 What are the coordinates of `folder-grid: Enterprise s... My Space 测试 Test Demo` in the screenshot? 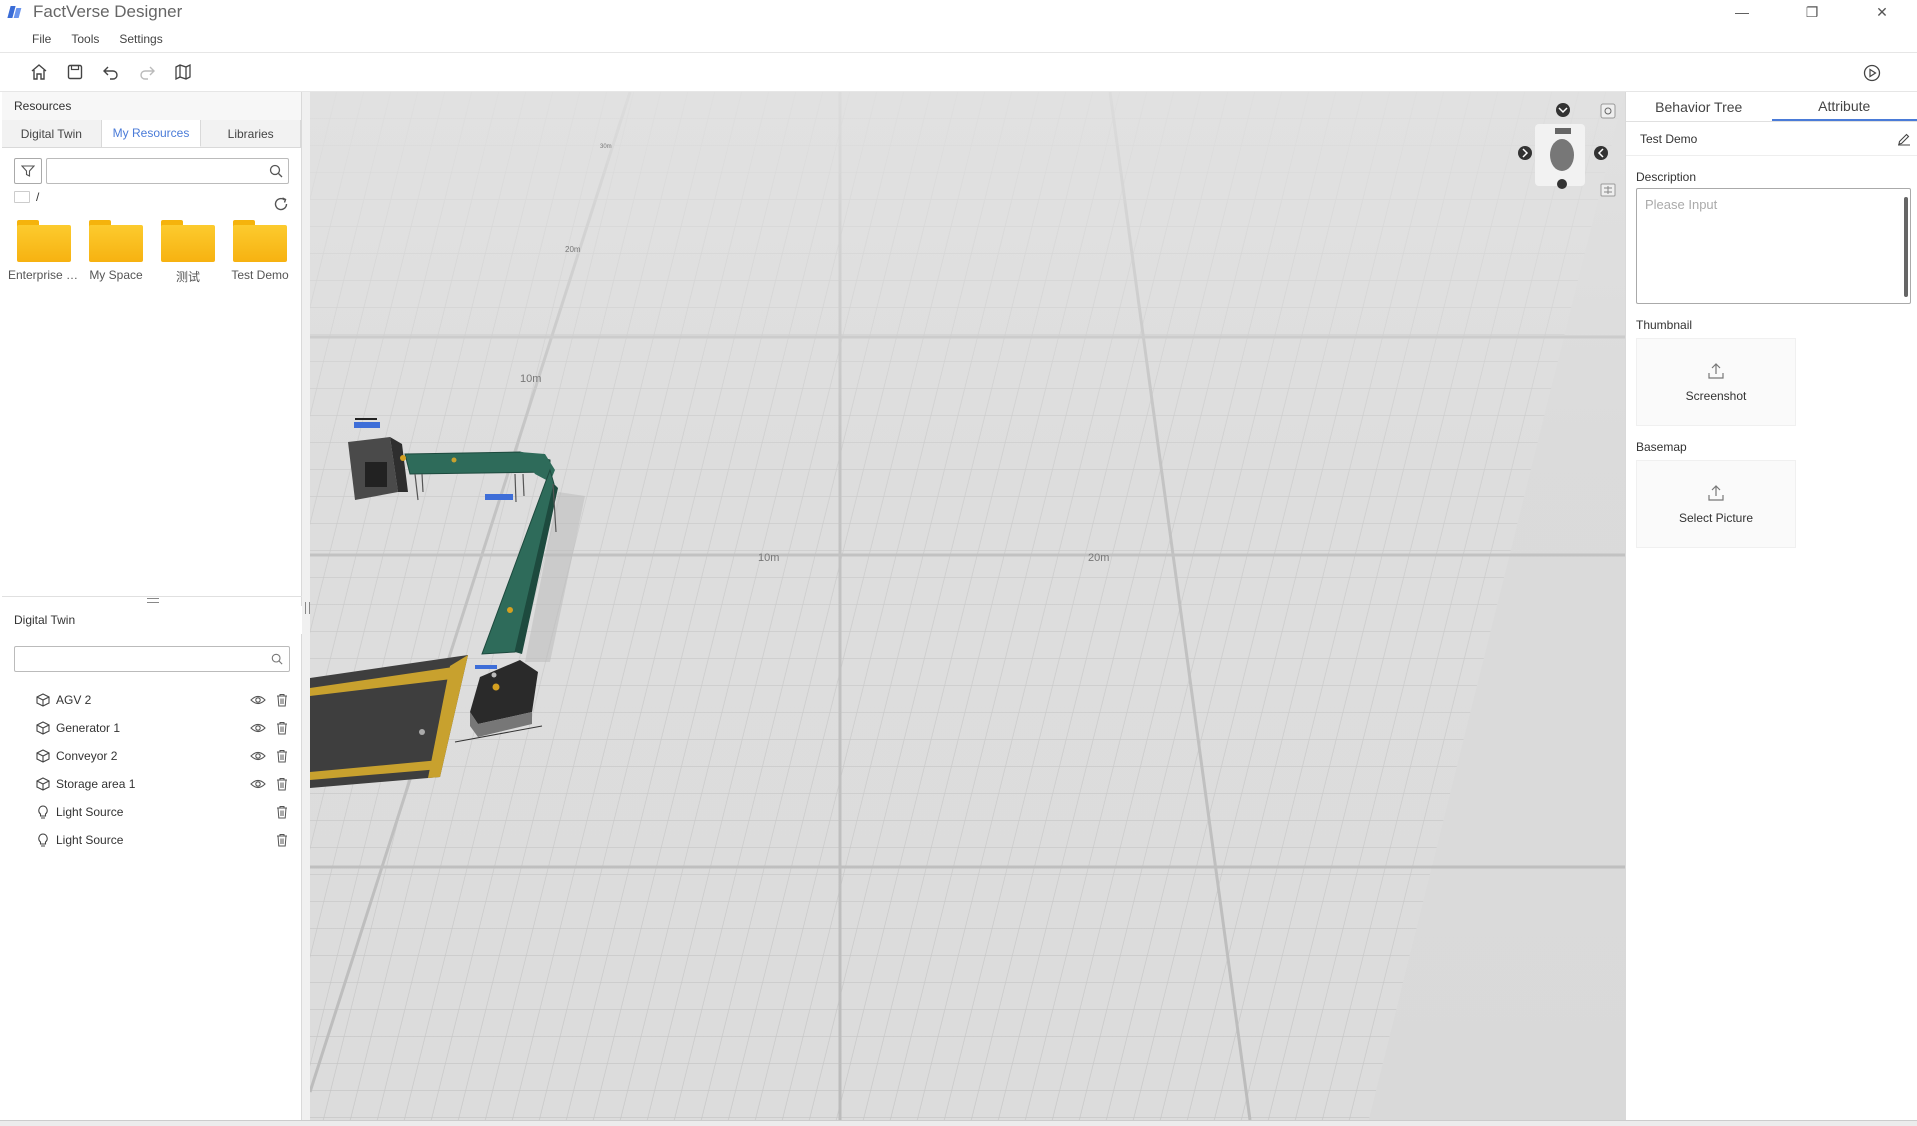 It's located at (151, 247).